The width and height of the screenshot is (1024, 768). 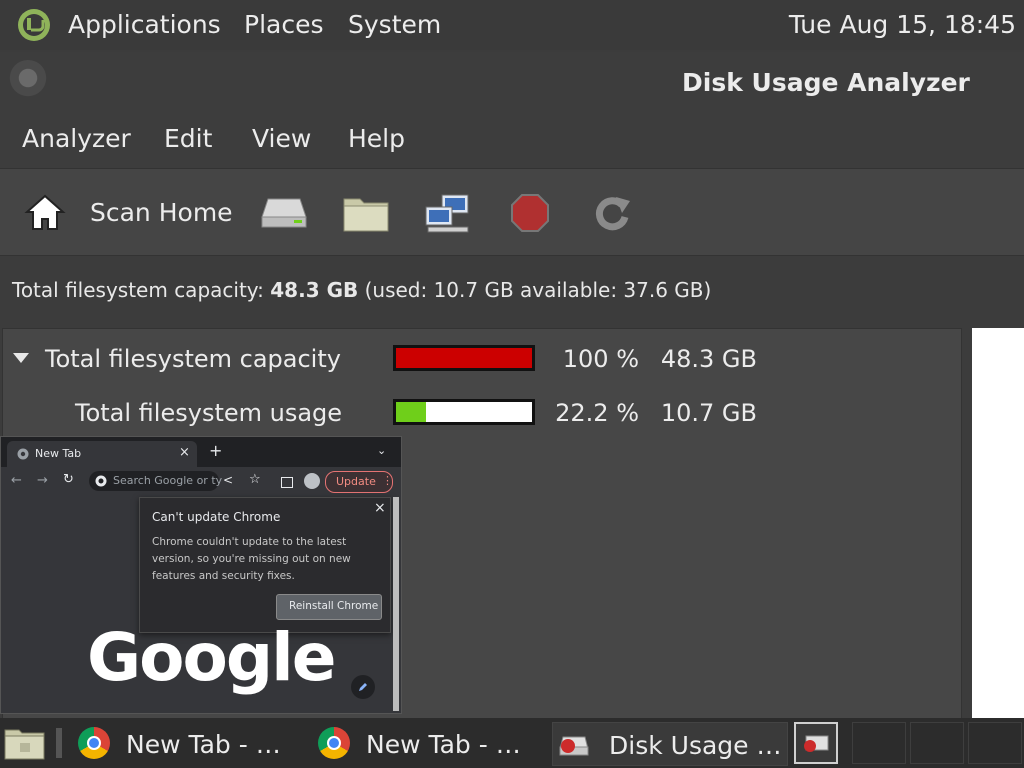 What do you see at coordinates (68, 479) in the screenshot?
I see `reload-icon: ↻` at bounding box center [68, 479].